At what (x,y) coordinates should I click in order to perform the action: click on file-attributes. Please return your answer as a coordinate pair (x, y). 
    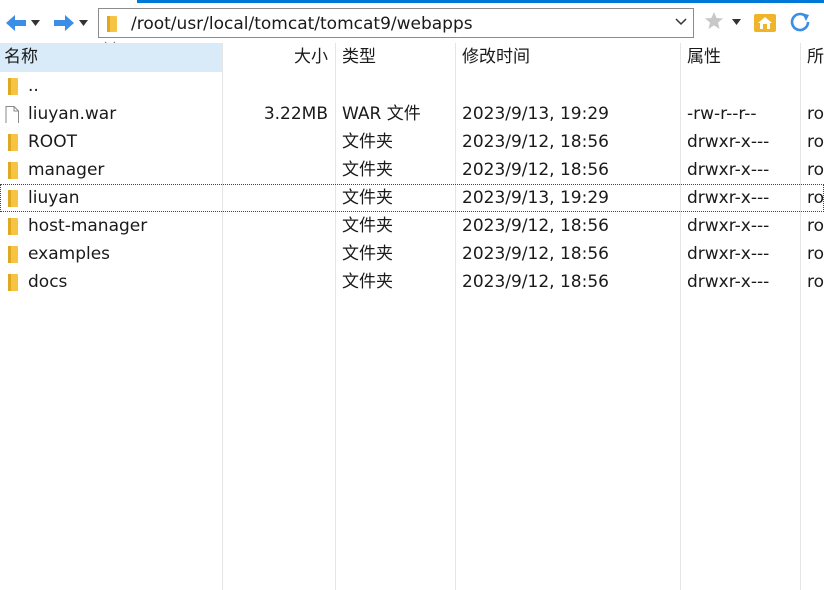
    Looking at the image, I should click on (743, 86).